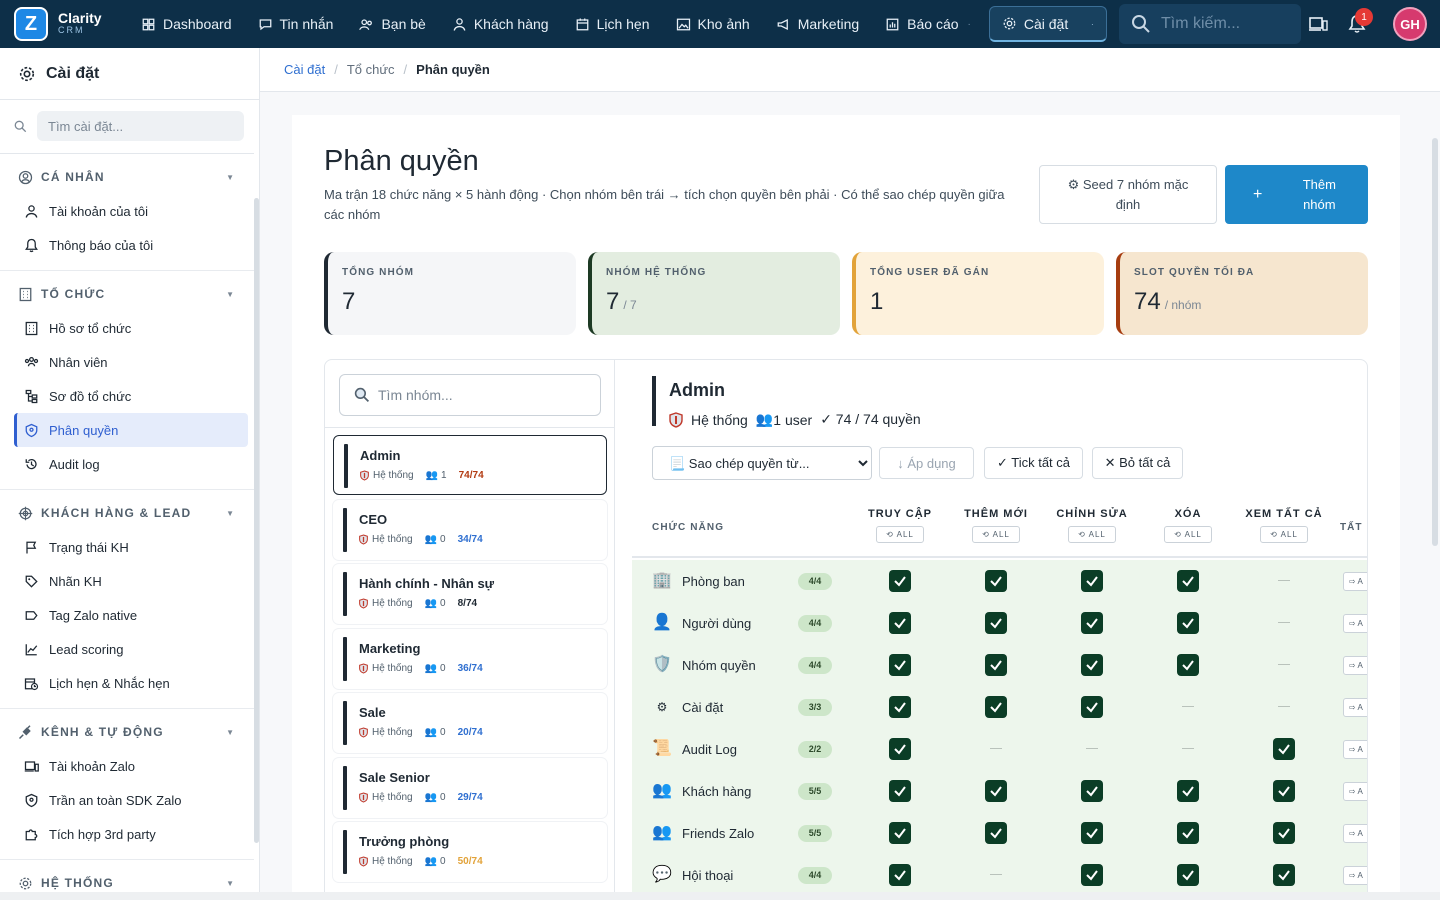  What do you see at coordinates (500, 24) in the screenshot?
I see `nav-3: Khách hàng` at bounding box center [500, 24].